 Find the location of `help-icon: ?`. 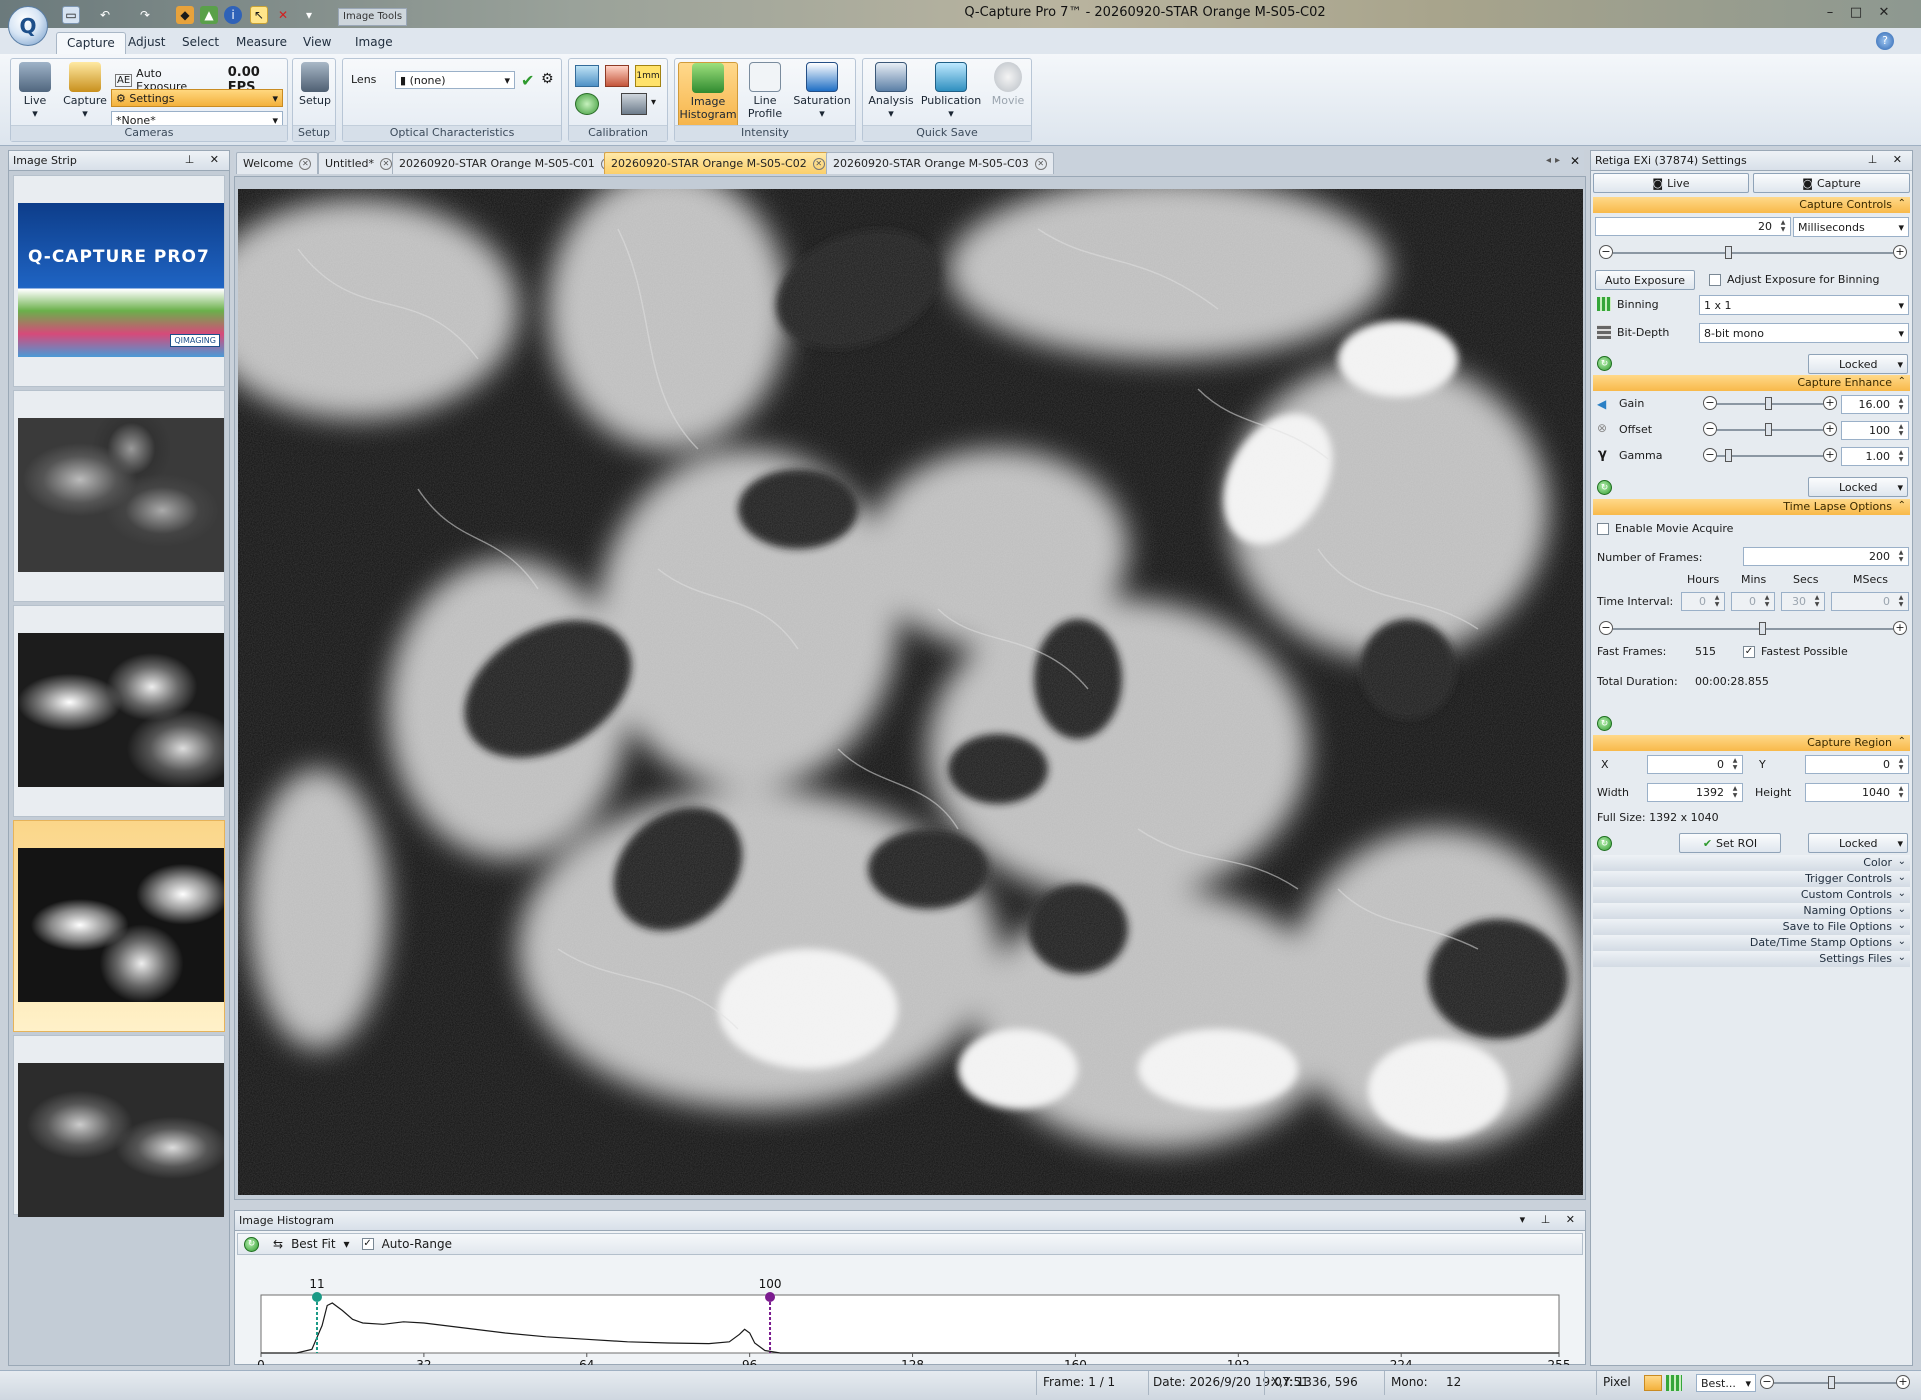

help-icon: ? is located at coordinates (1885, 41).